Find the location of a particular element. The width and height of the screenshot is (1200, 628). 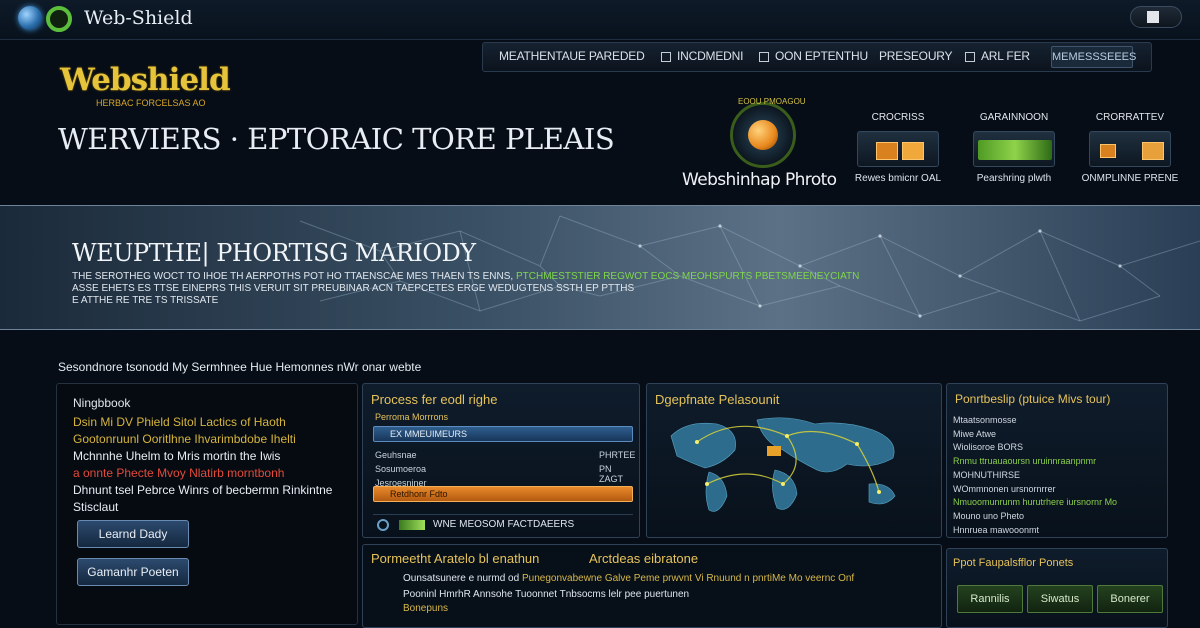

hub-label: Webshinhap Phroto is located at coordinates (759, 180).